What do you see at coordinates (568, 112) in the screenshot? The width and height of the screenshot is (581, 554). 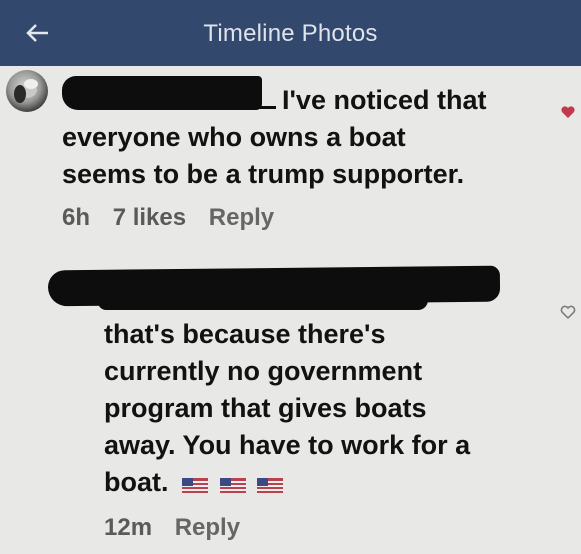 I see `heart-filled-icon` at bounding box center [568, 112].